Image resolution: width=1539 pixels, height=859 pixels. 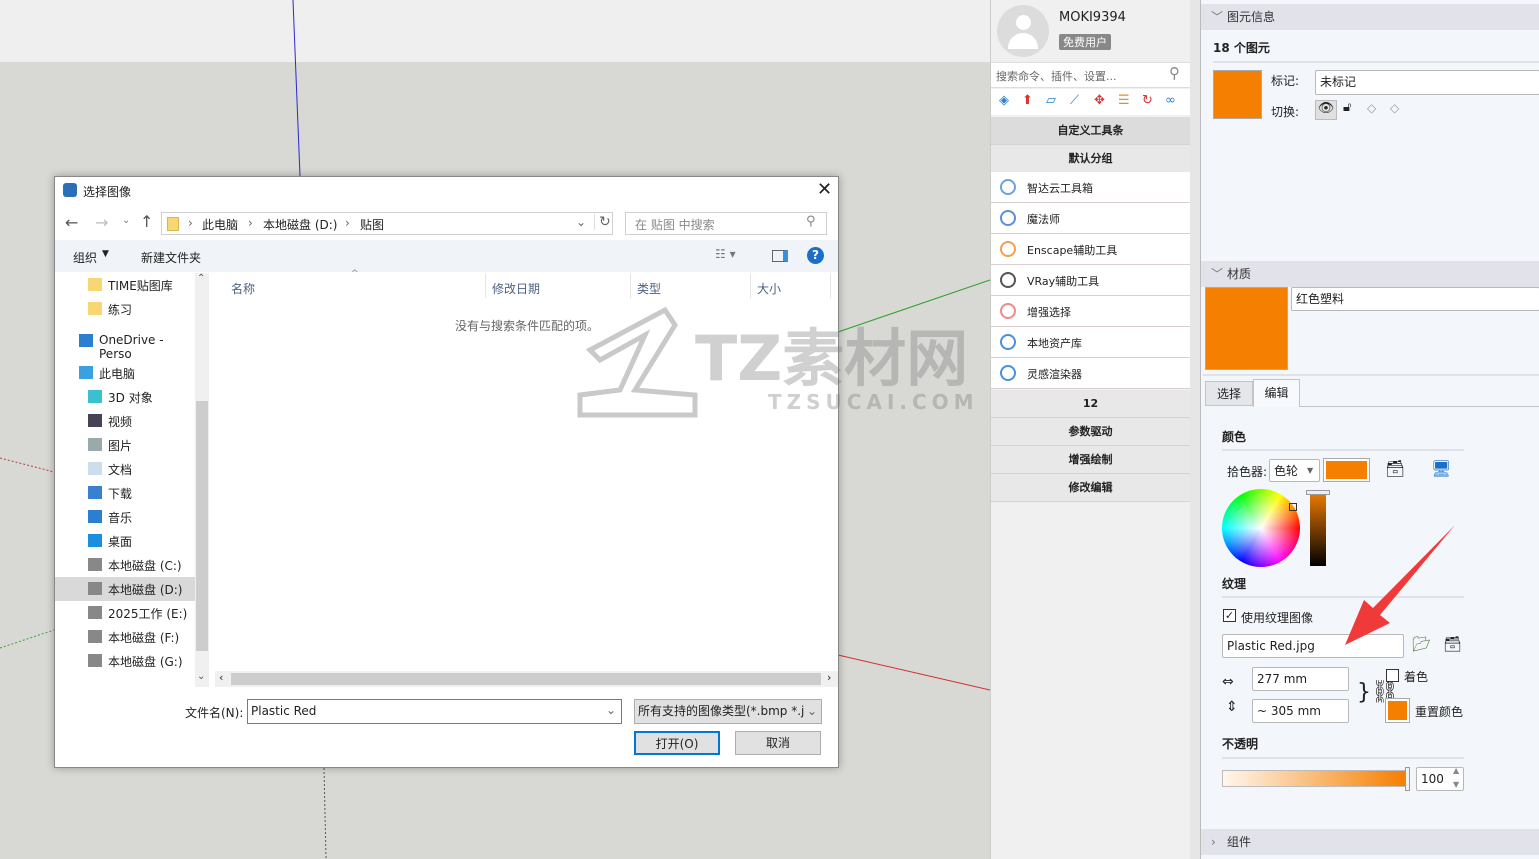 What do you see at coordinates (1300, 679) in the screenshot?
I see `texture-width-input: 277 mm` at bounding box center [1300, 679].